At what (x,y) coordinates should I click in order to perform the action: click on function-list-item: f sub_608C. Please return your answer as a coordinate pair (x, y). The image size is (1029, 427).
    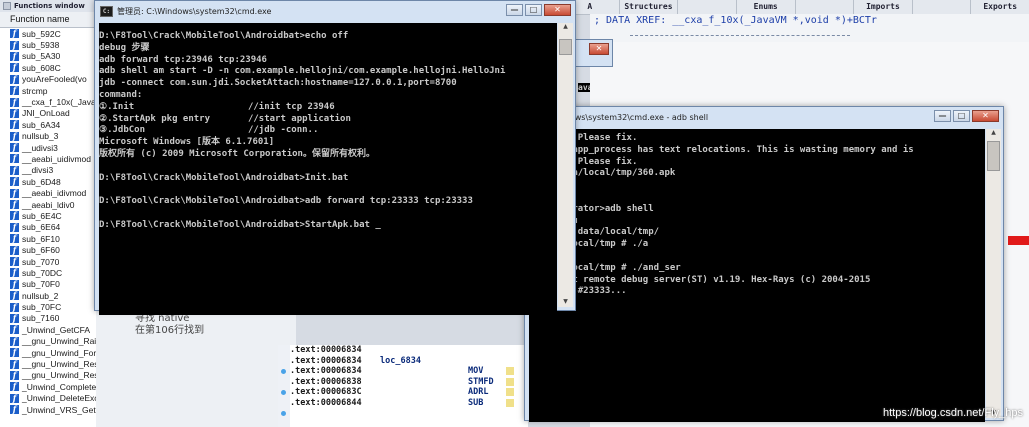
    Looking at the image, I should click on (48, 67).